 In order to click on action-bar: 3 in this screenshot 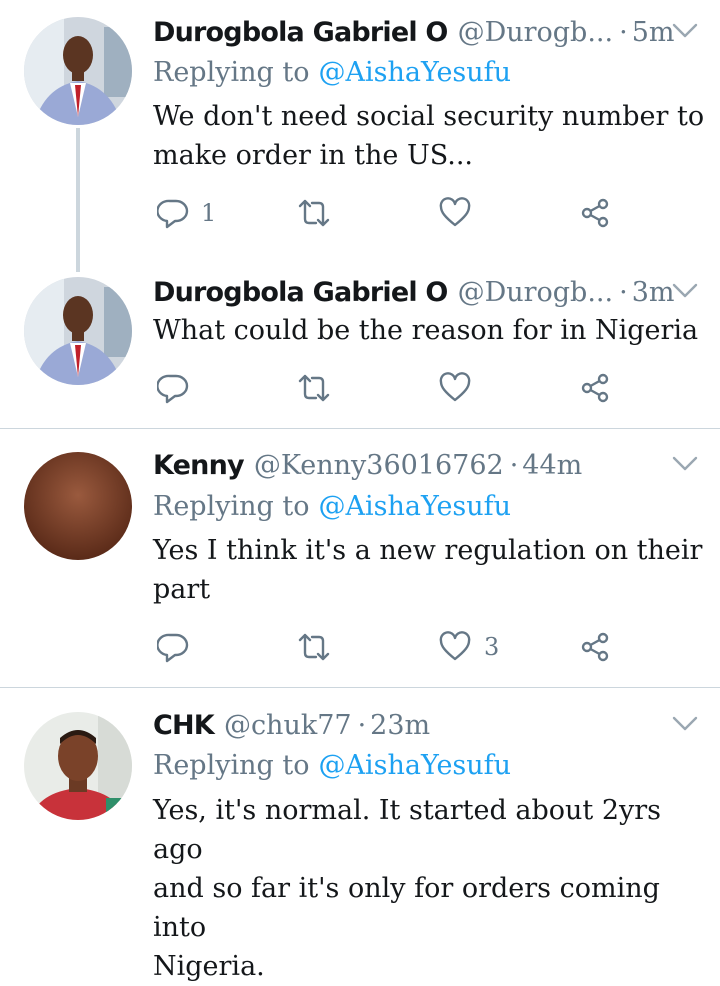, I will do `click(388, 647)`.